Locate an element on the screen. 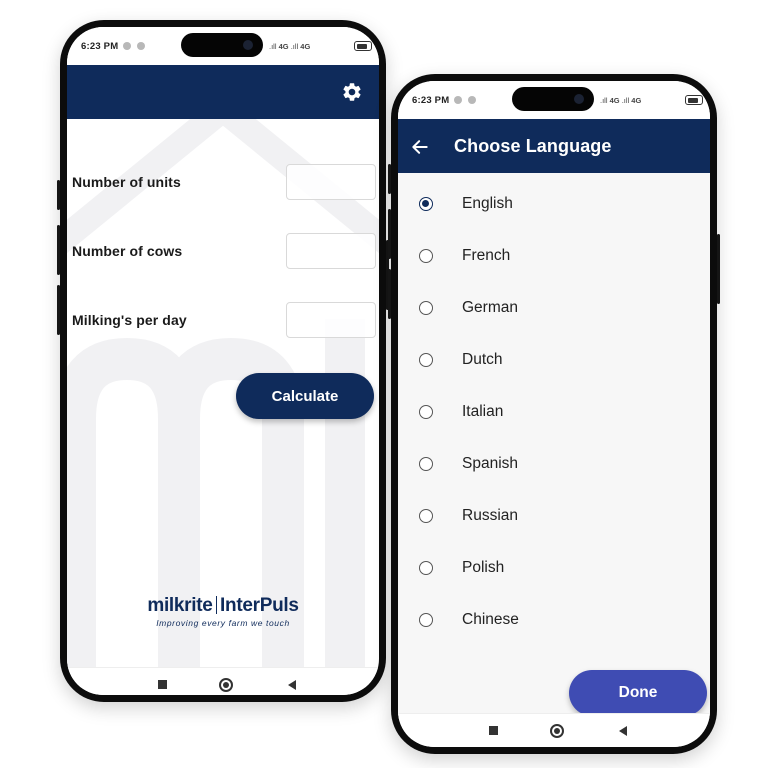 The height and width of the screenshot is (768, 768). brand-name-left: milkrite is located at coordinates (180, 605).